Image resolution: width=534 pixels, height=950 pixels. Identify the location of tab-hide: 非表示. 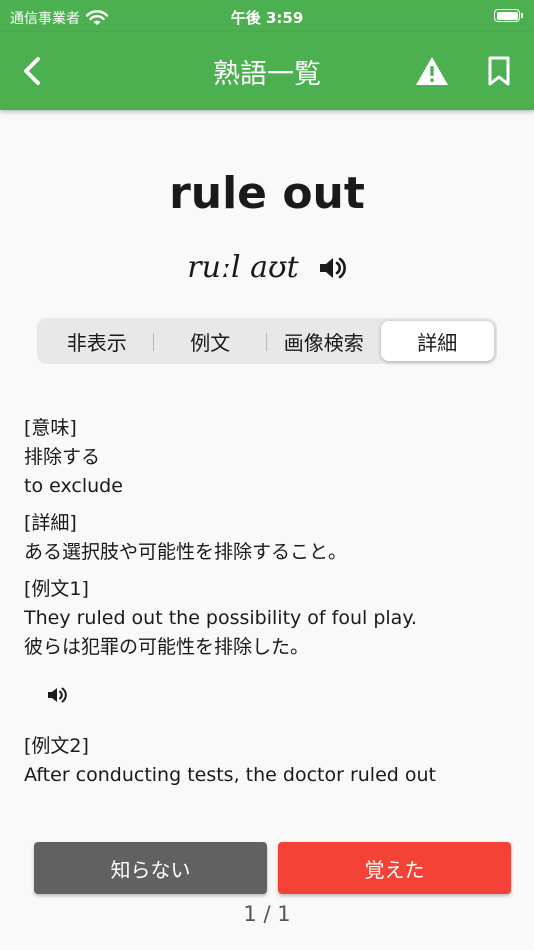
(97, 341).